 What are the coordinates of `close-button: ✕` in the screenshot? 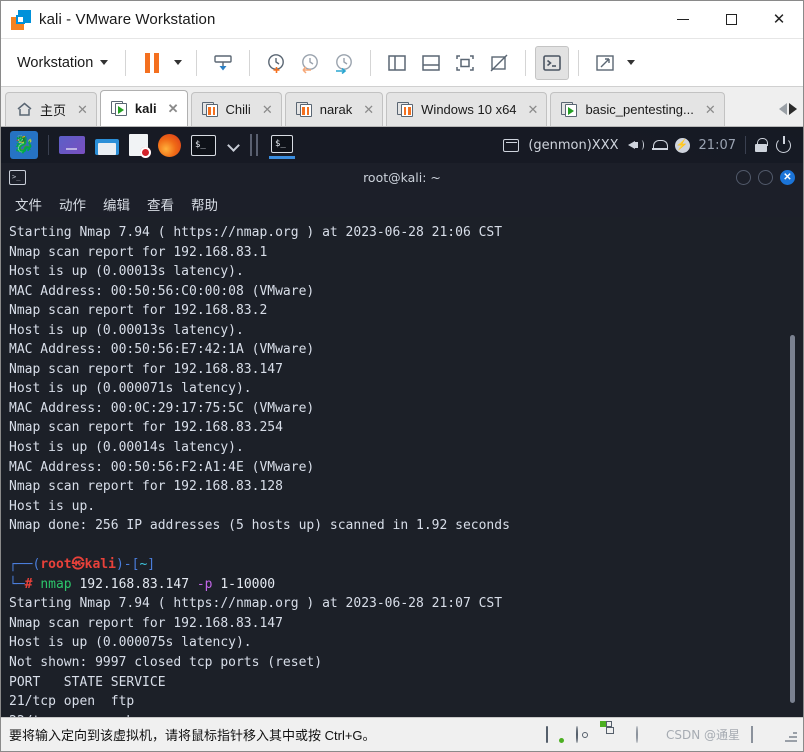 It's located at (779, 20).